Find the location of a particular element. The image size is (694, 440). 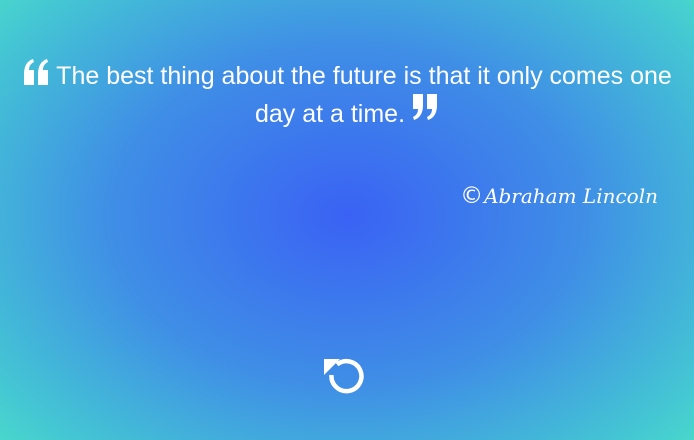

open-quote-icon is located at coordinates (36, 72).